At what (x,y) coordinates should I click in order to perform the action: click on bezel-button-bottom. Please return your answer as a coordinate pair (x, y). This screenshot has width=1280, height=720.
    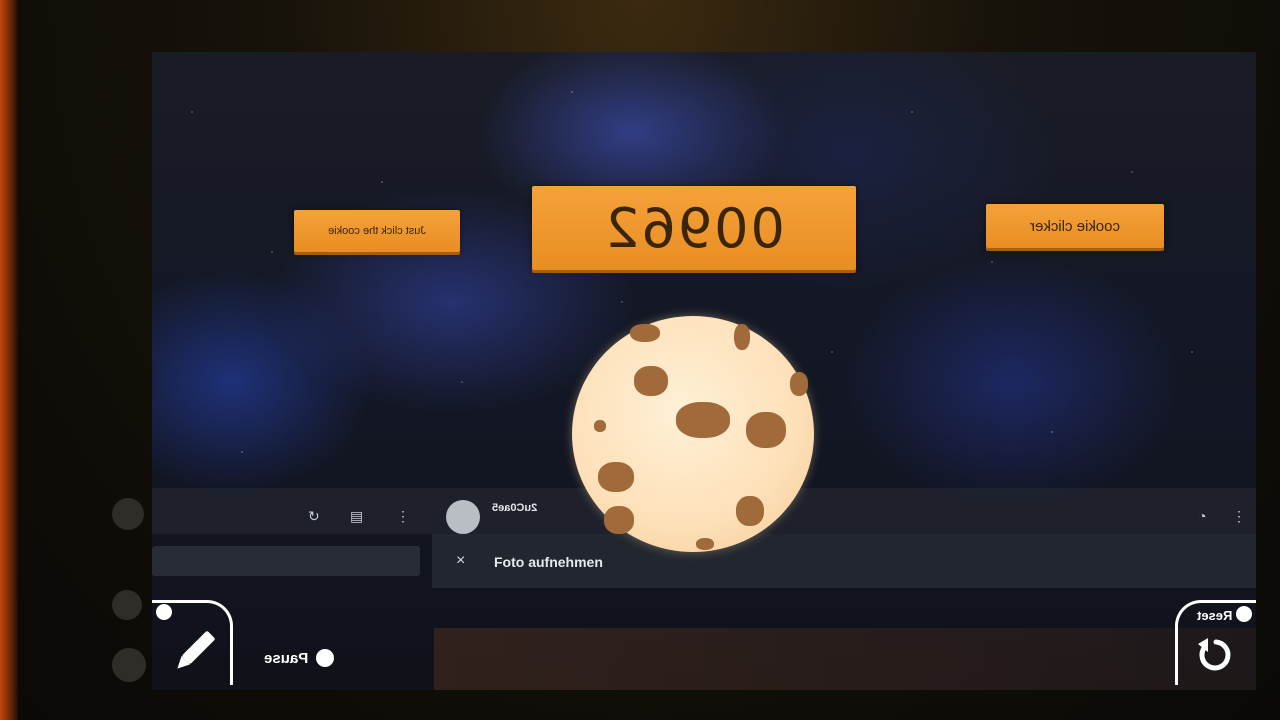
    Looking at the image, I should click on (129, 665).